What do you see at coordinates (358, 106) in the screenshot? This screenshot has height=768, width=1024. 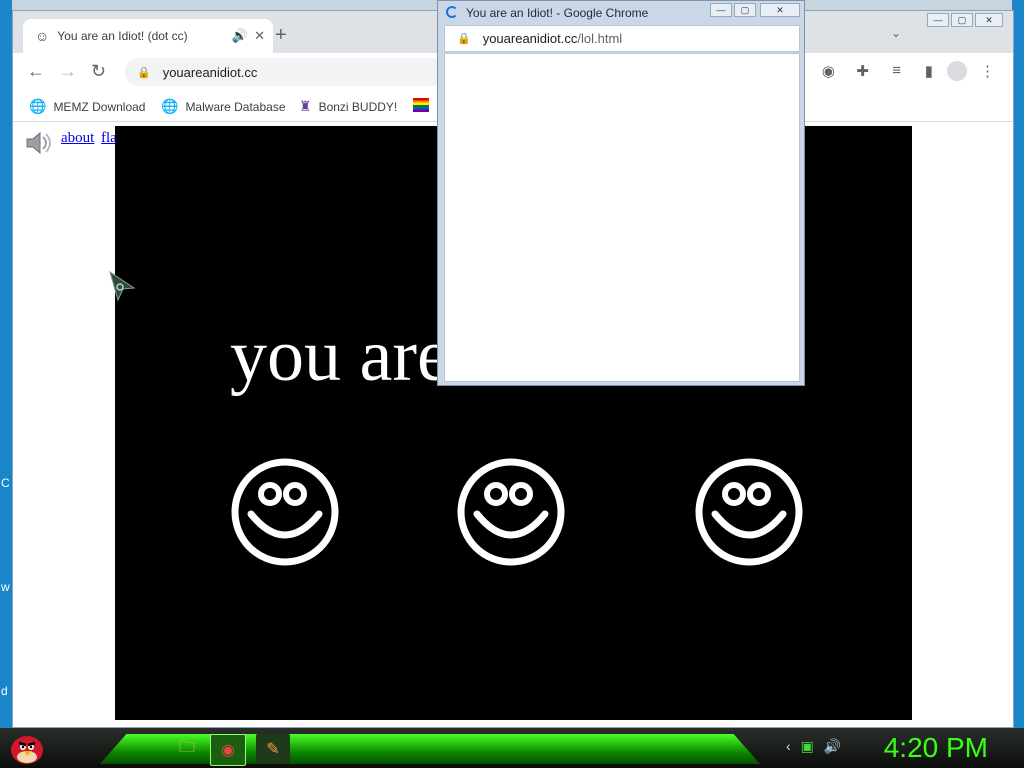 I see `bookmark-label: Bonzi BUDDY!` at bounding box center [358, 106].